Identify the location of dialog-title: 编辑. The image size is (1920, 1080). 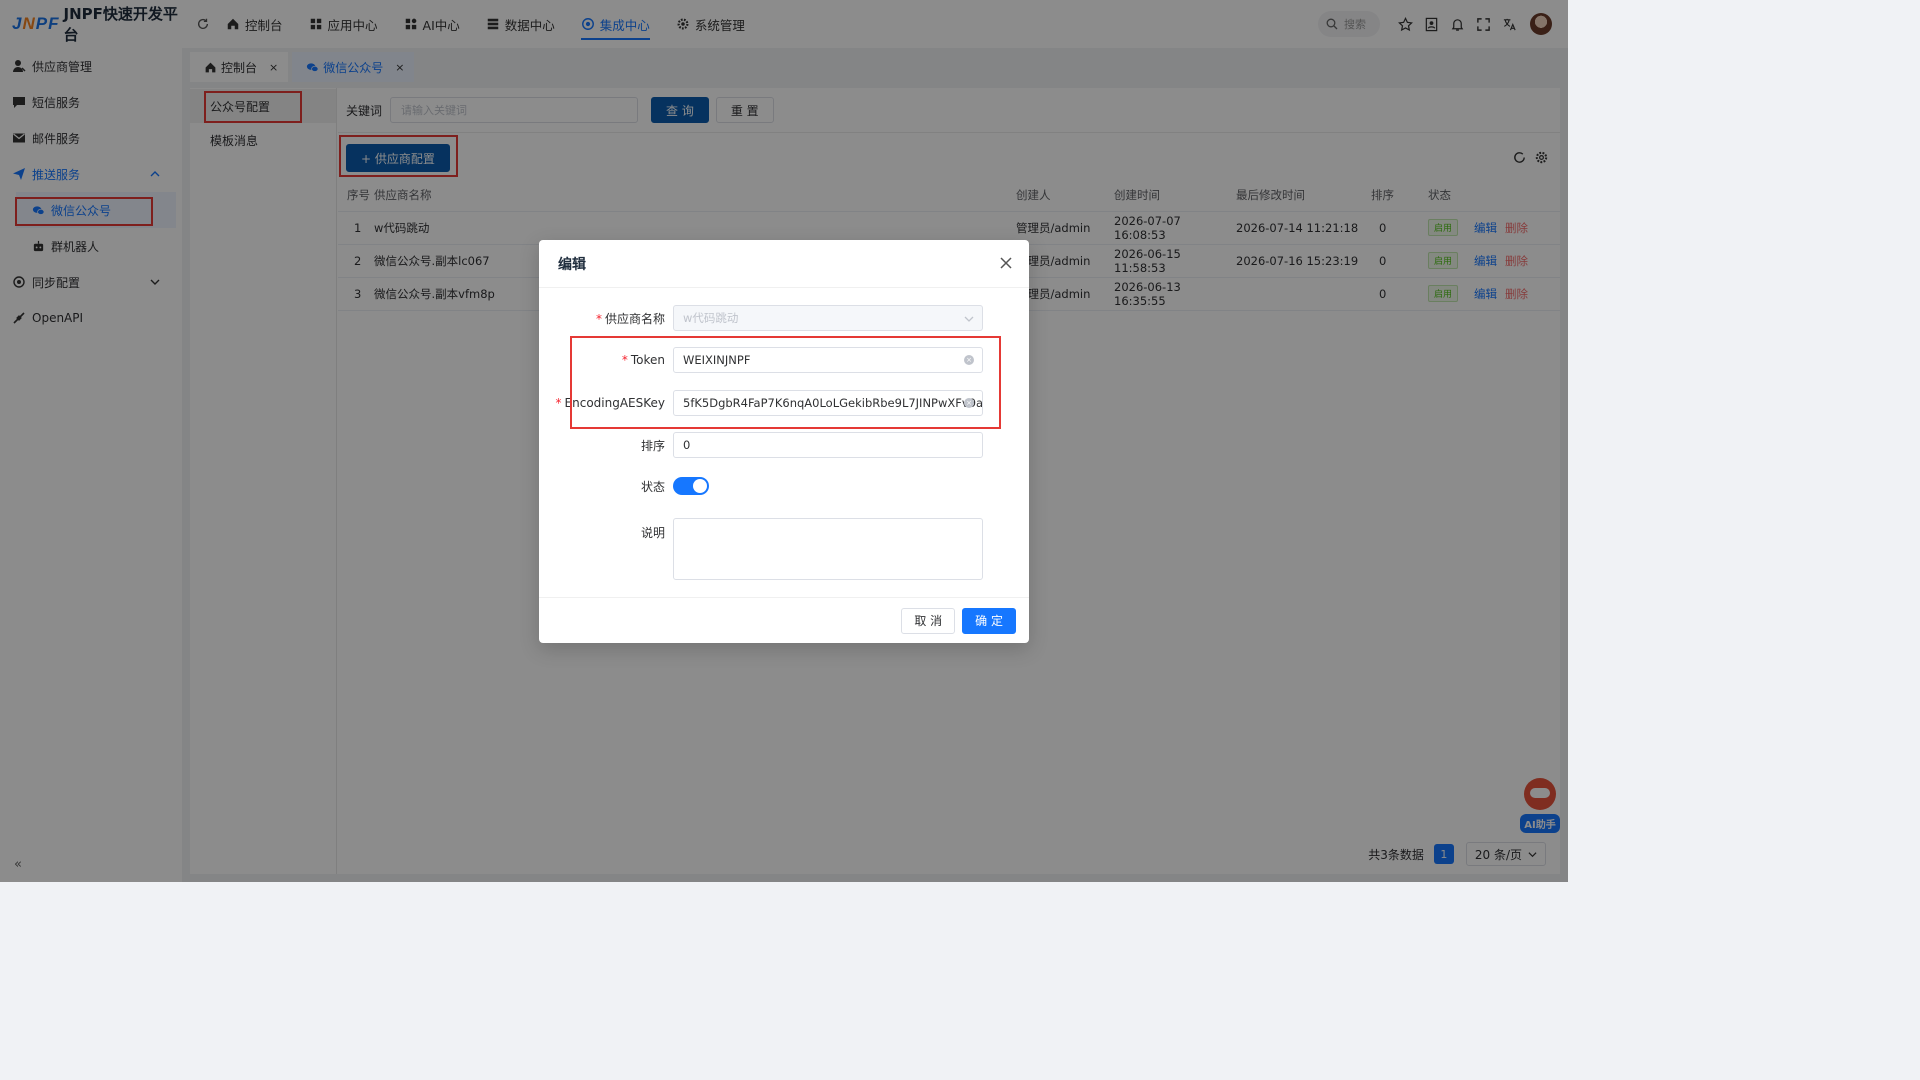
(572, 264).